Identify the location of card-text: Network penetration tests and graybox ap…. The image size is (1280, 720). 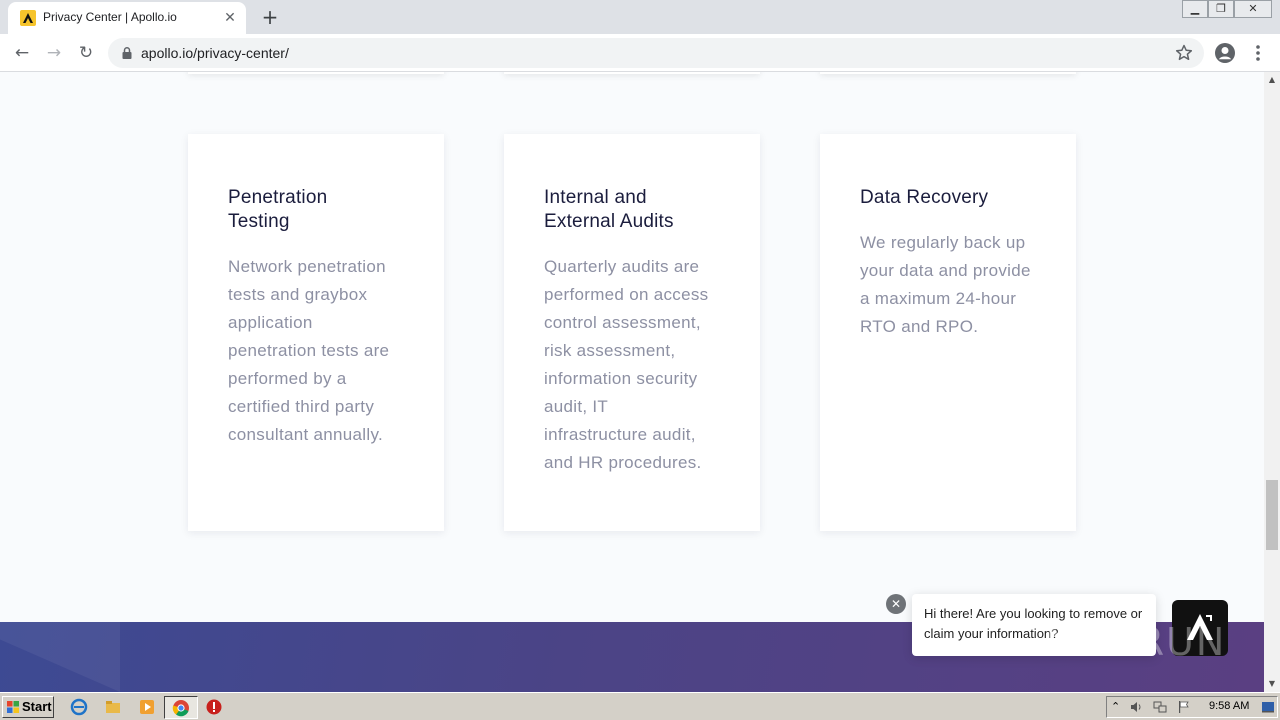
(309, 350).